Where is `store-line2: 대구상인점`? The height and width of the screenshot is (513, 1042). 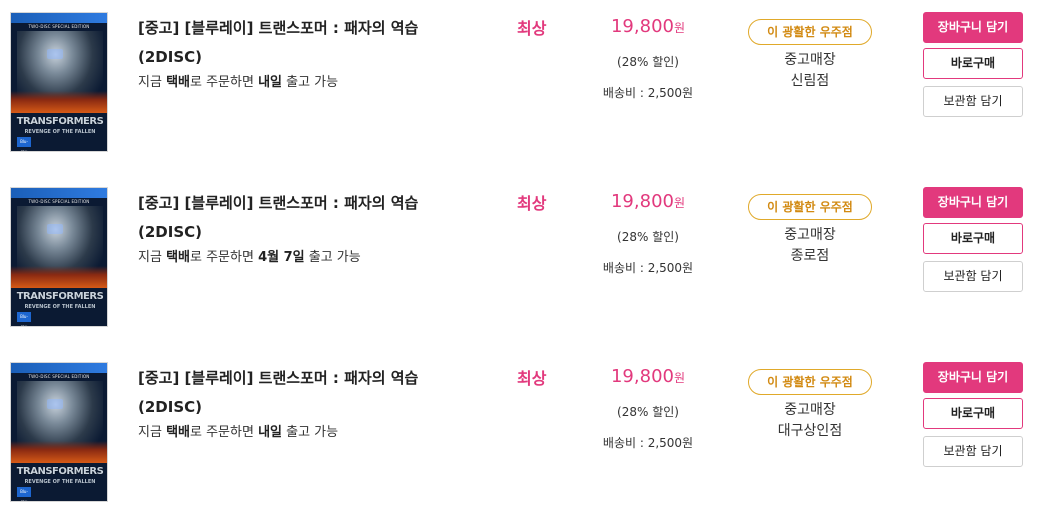
store-line2: 대구상인점 is located at coordinates (810, 431).